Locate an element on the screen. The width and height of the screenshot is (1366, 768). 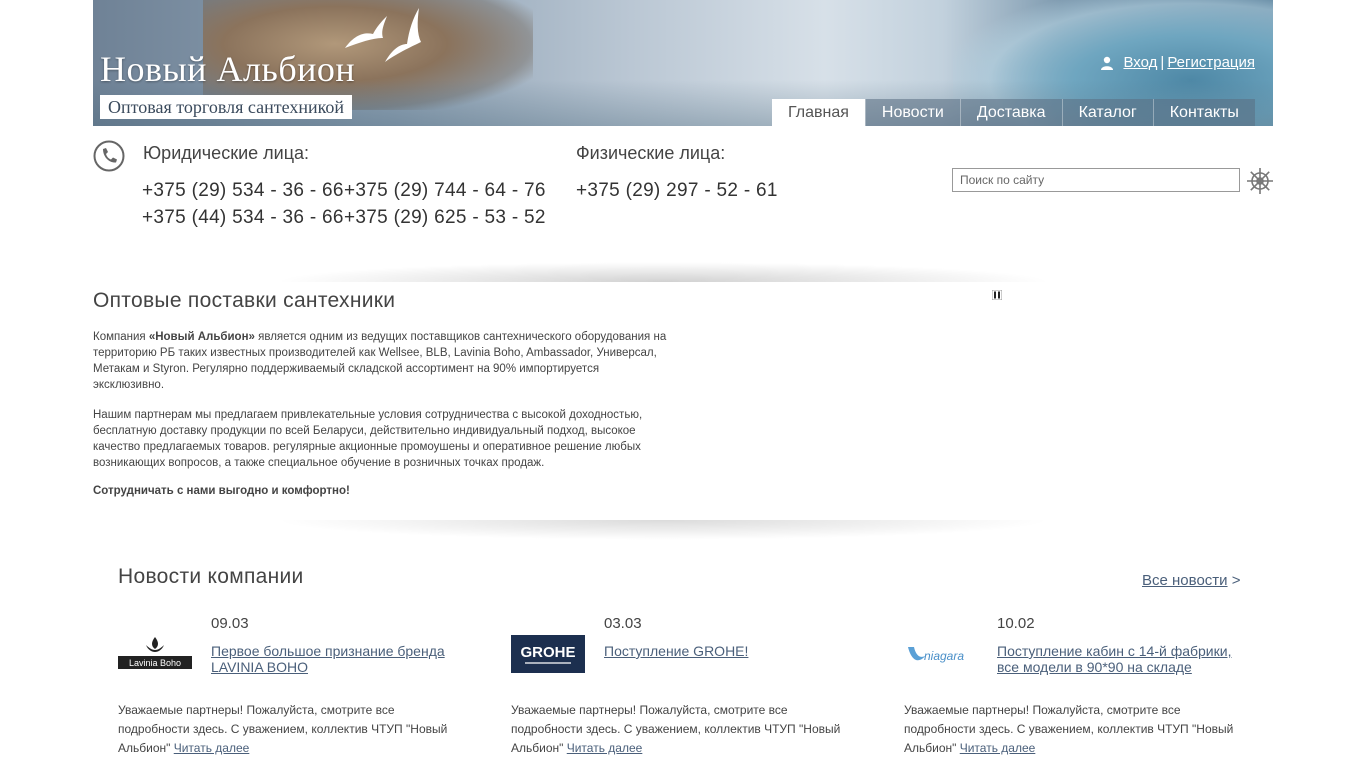
section-shadow-bottom is located at coordinates (663, 530).